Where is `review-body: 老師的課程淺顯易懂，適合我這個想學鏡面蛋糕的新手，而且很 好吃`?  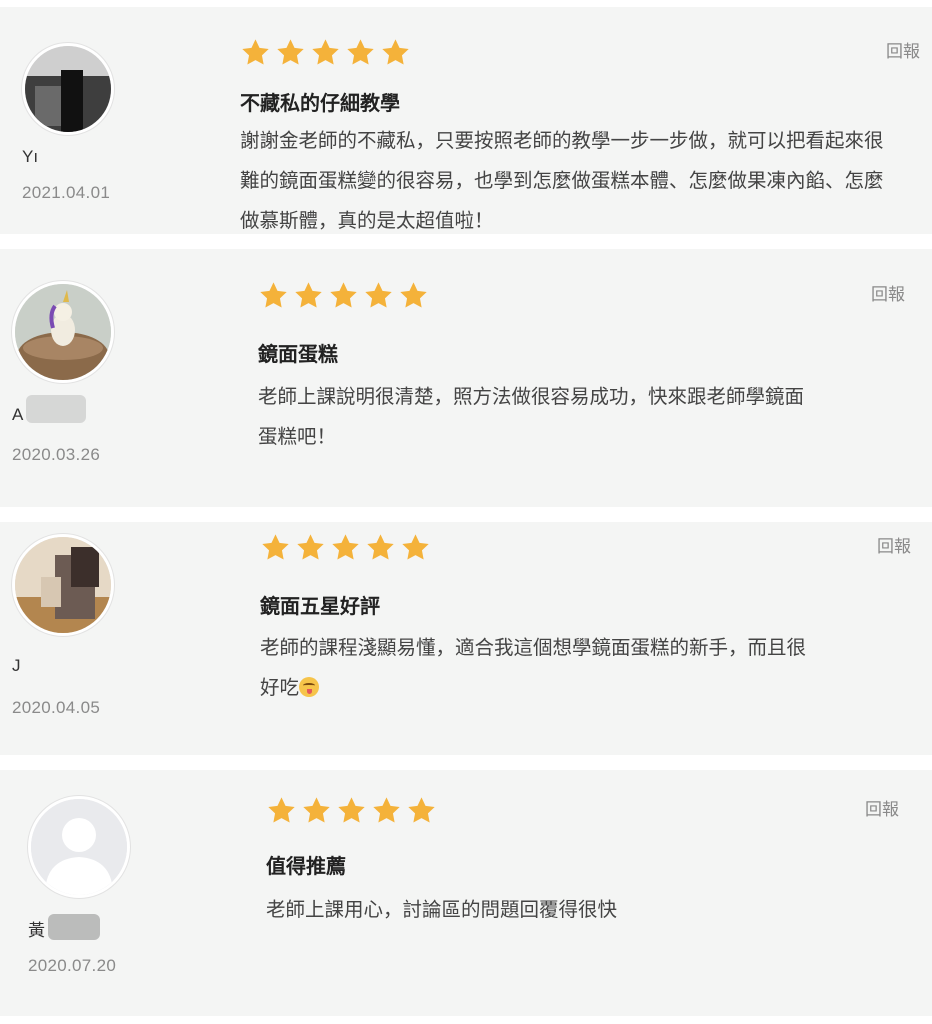
review-body: 老師的課程淺顯易懂，適合我這個想學鏡面蛋糕的新手，而且很 好吃 is located at coordinates (533, 667).